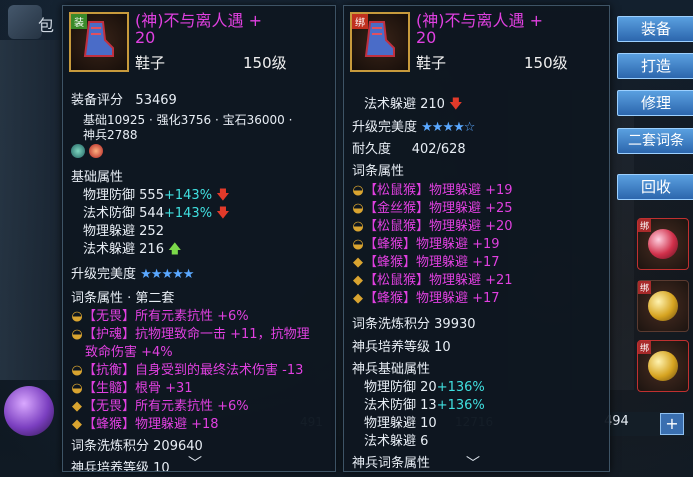 The height and width of the screenshot is (477, 693). I want to click on star-rating: ★★★★★, so click(167, 274).